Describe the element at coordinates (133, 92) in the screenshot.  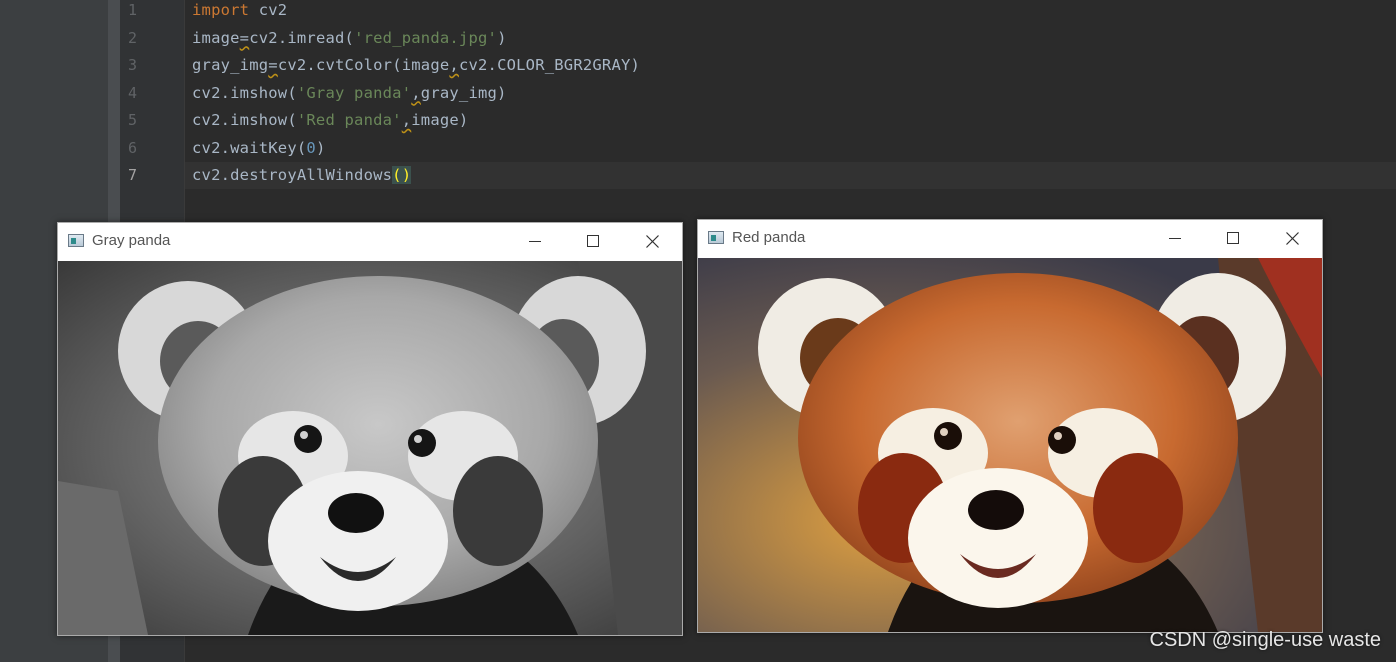
I see `line-number: 4` at that location.